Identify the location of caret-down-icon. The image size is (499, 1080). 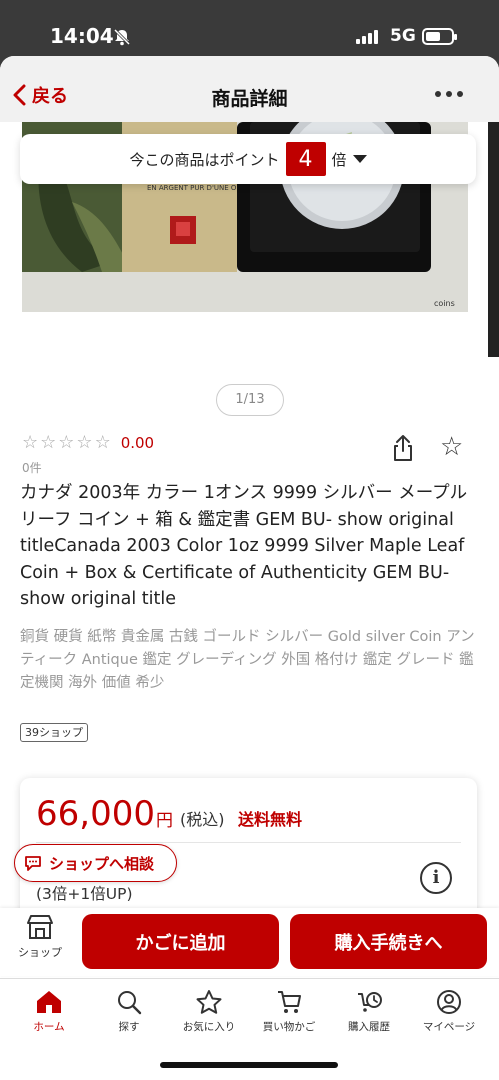
(359, 159).